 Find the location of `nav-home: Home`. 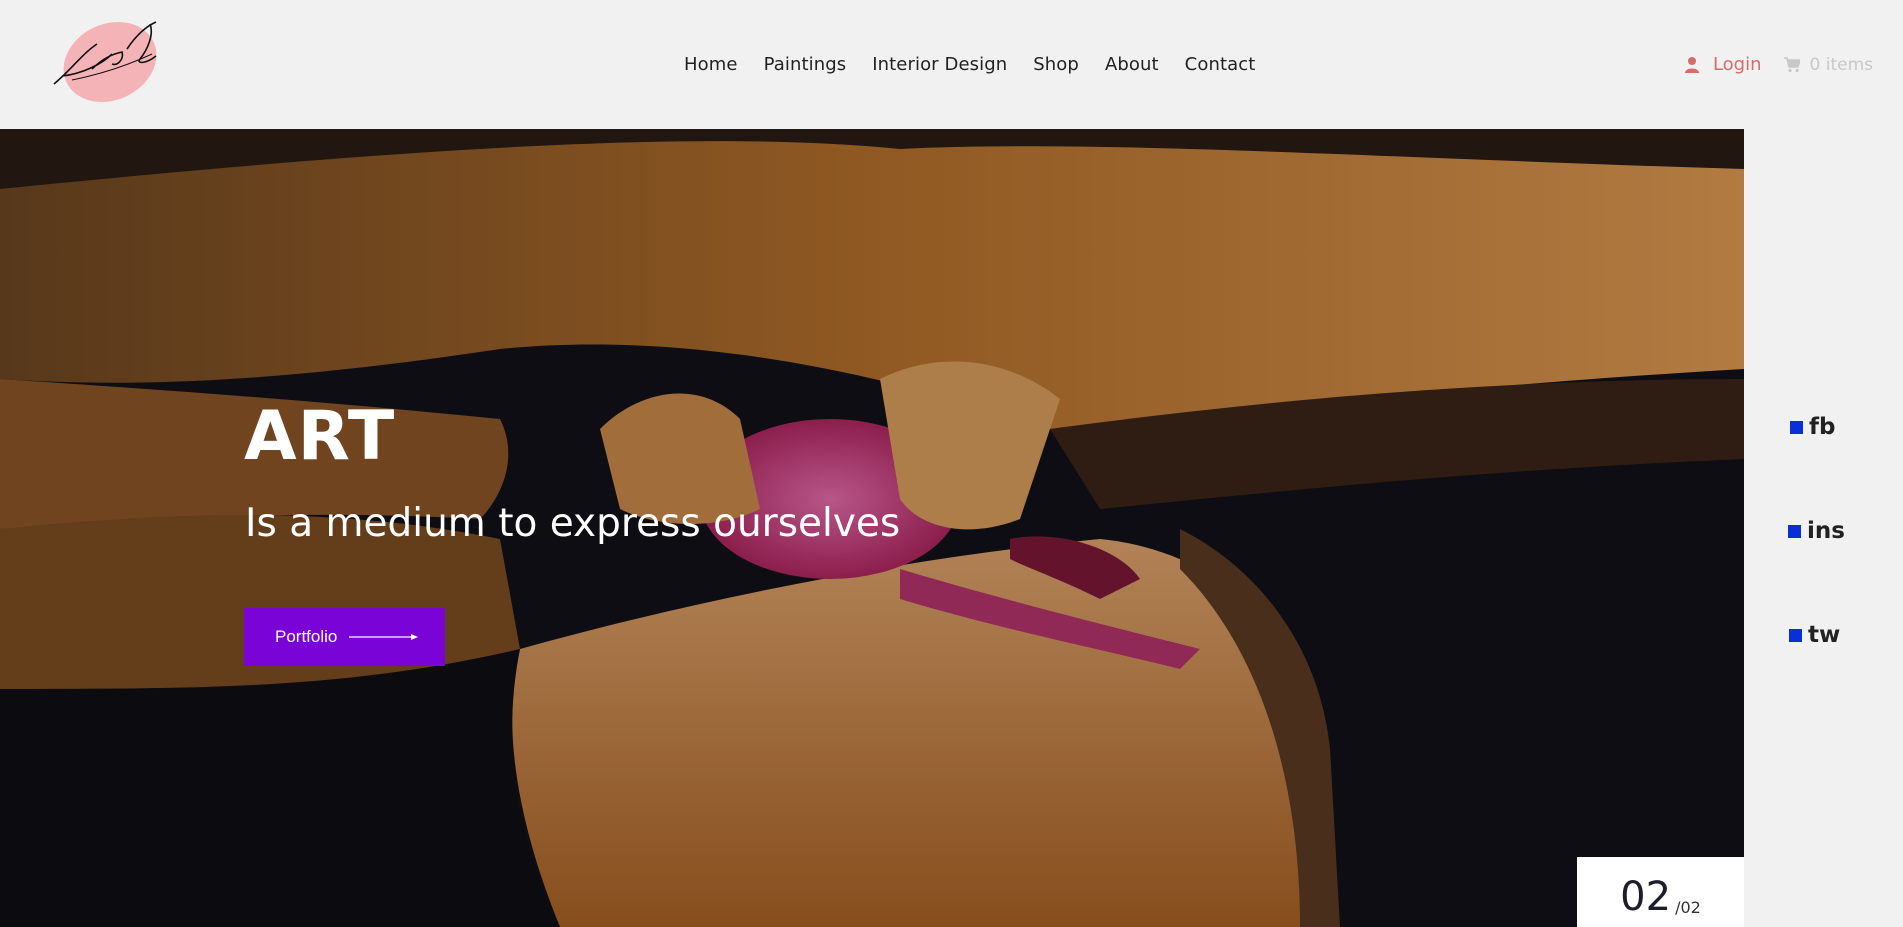

nav-home: Home is located at coordinates (711, 64).